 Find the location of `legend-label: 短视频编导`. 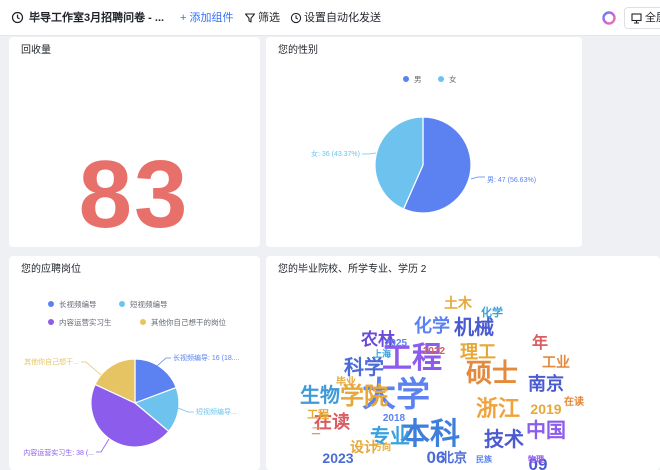

legend-label: 短视频编导 is located at coordinates (149, 304).